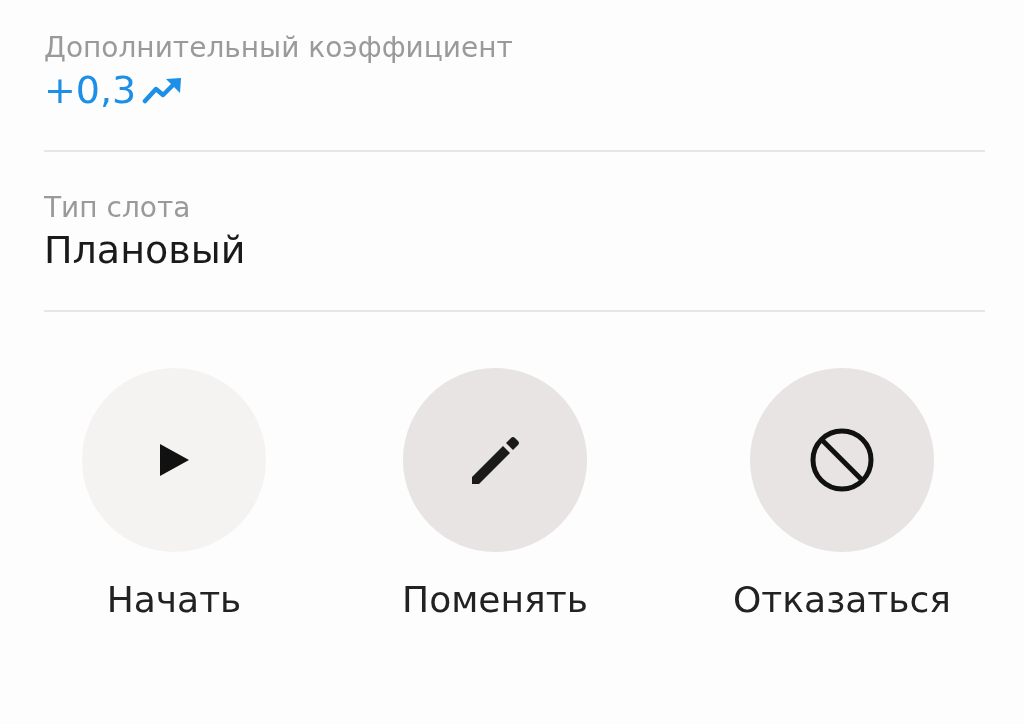 The width and height of the screenshot is (1024, 724). Describe the element at coordinates (279, 48) in the screenshot. I see `field-label: Дополнительный коэффициент` at that location.